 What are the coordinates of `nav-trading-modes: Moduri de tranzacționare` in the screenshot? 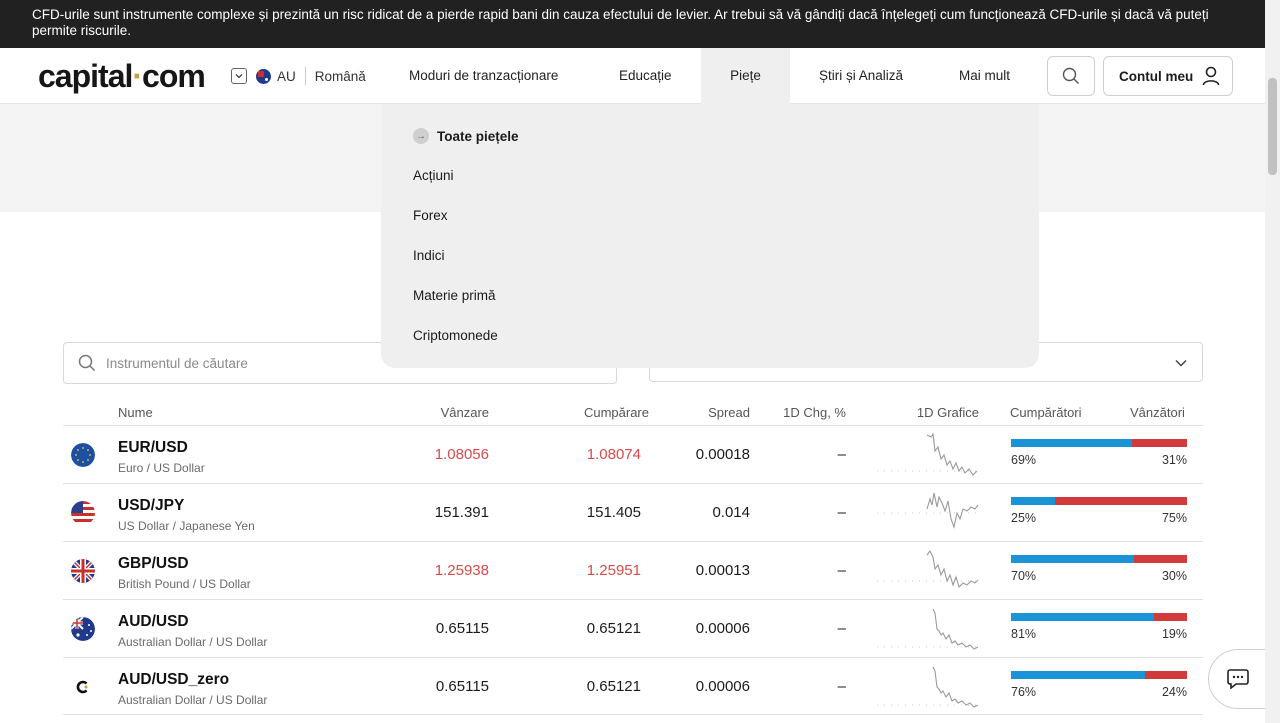 It's located at (483, 76).